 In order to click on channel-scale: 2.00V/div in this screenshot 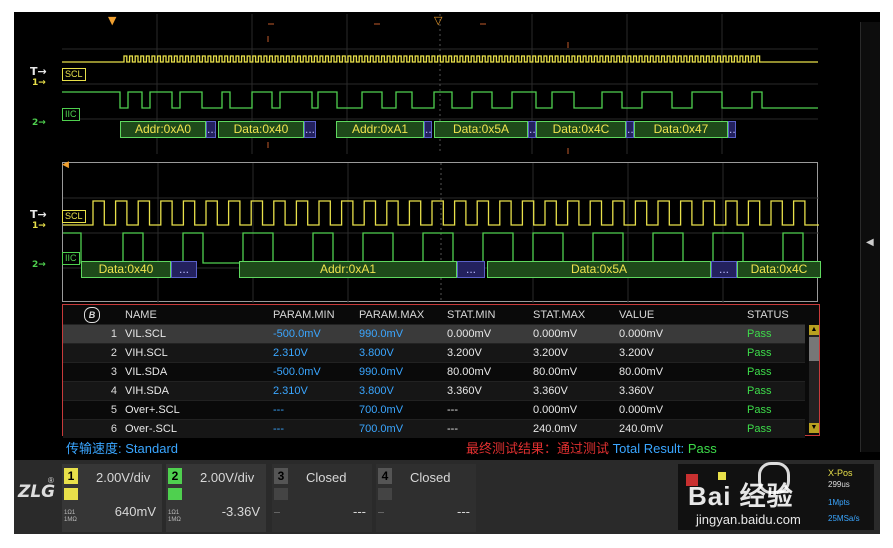, I will do `click(123, 477)`.